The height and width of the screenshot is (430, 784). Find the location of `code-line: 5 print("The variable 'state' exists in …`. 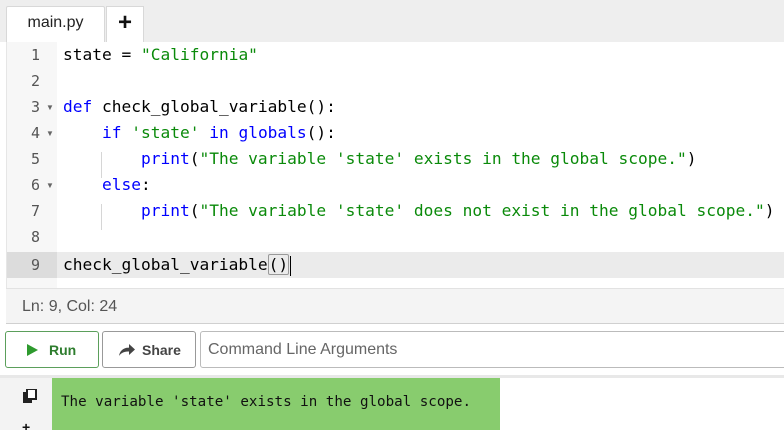

code-line: 5 print("The variable 'state' exists in … is located at coordinates (395, 159).